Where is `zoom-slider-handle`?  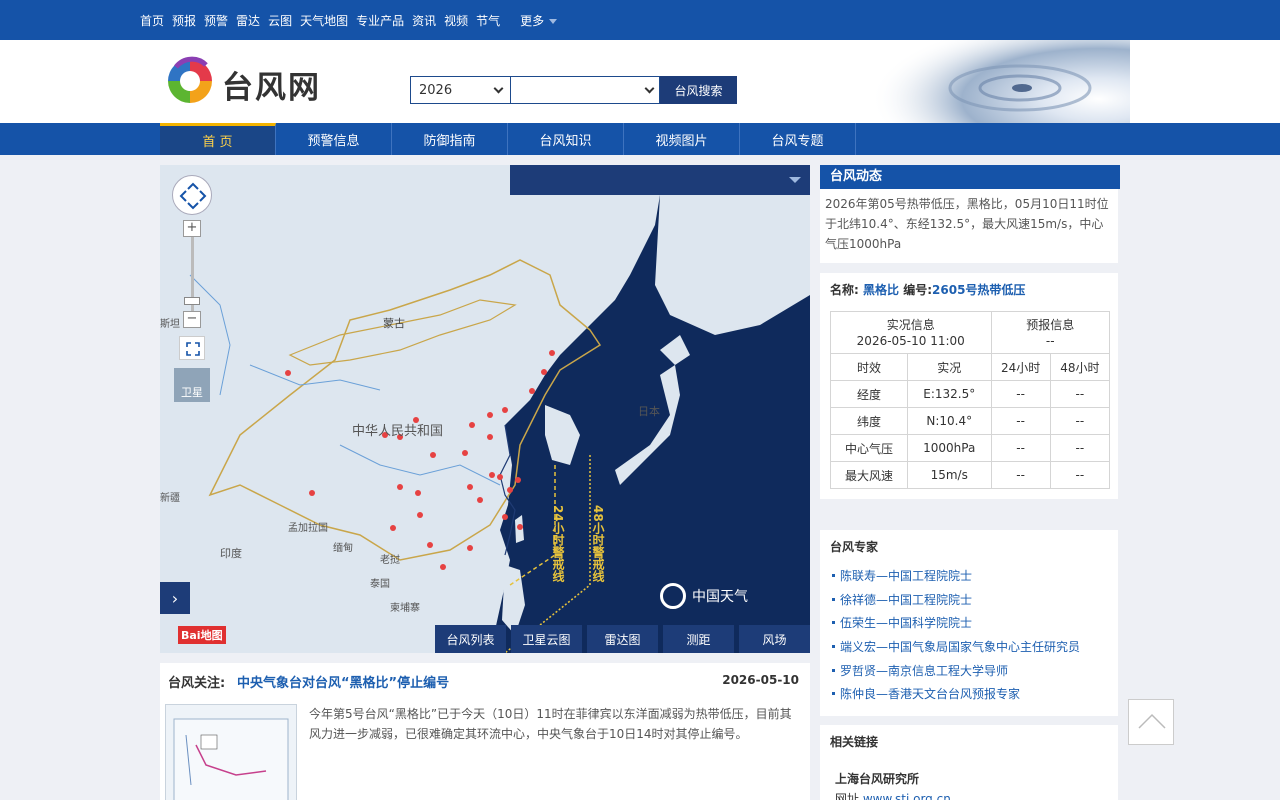 zoom-slider-handle is located at coordinates (192, 301).